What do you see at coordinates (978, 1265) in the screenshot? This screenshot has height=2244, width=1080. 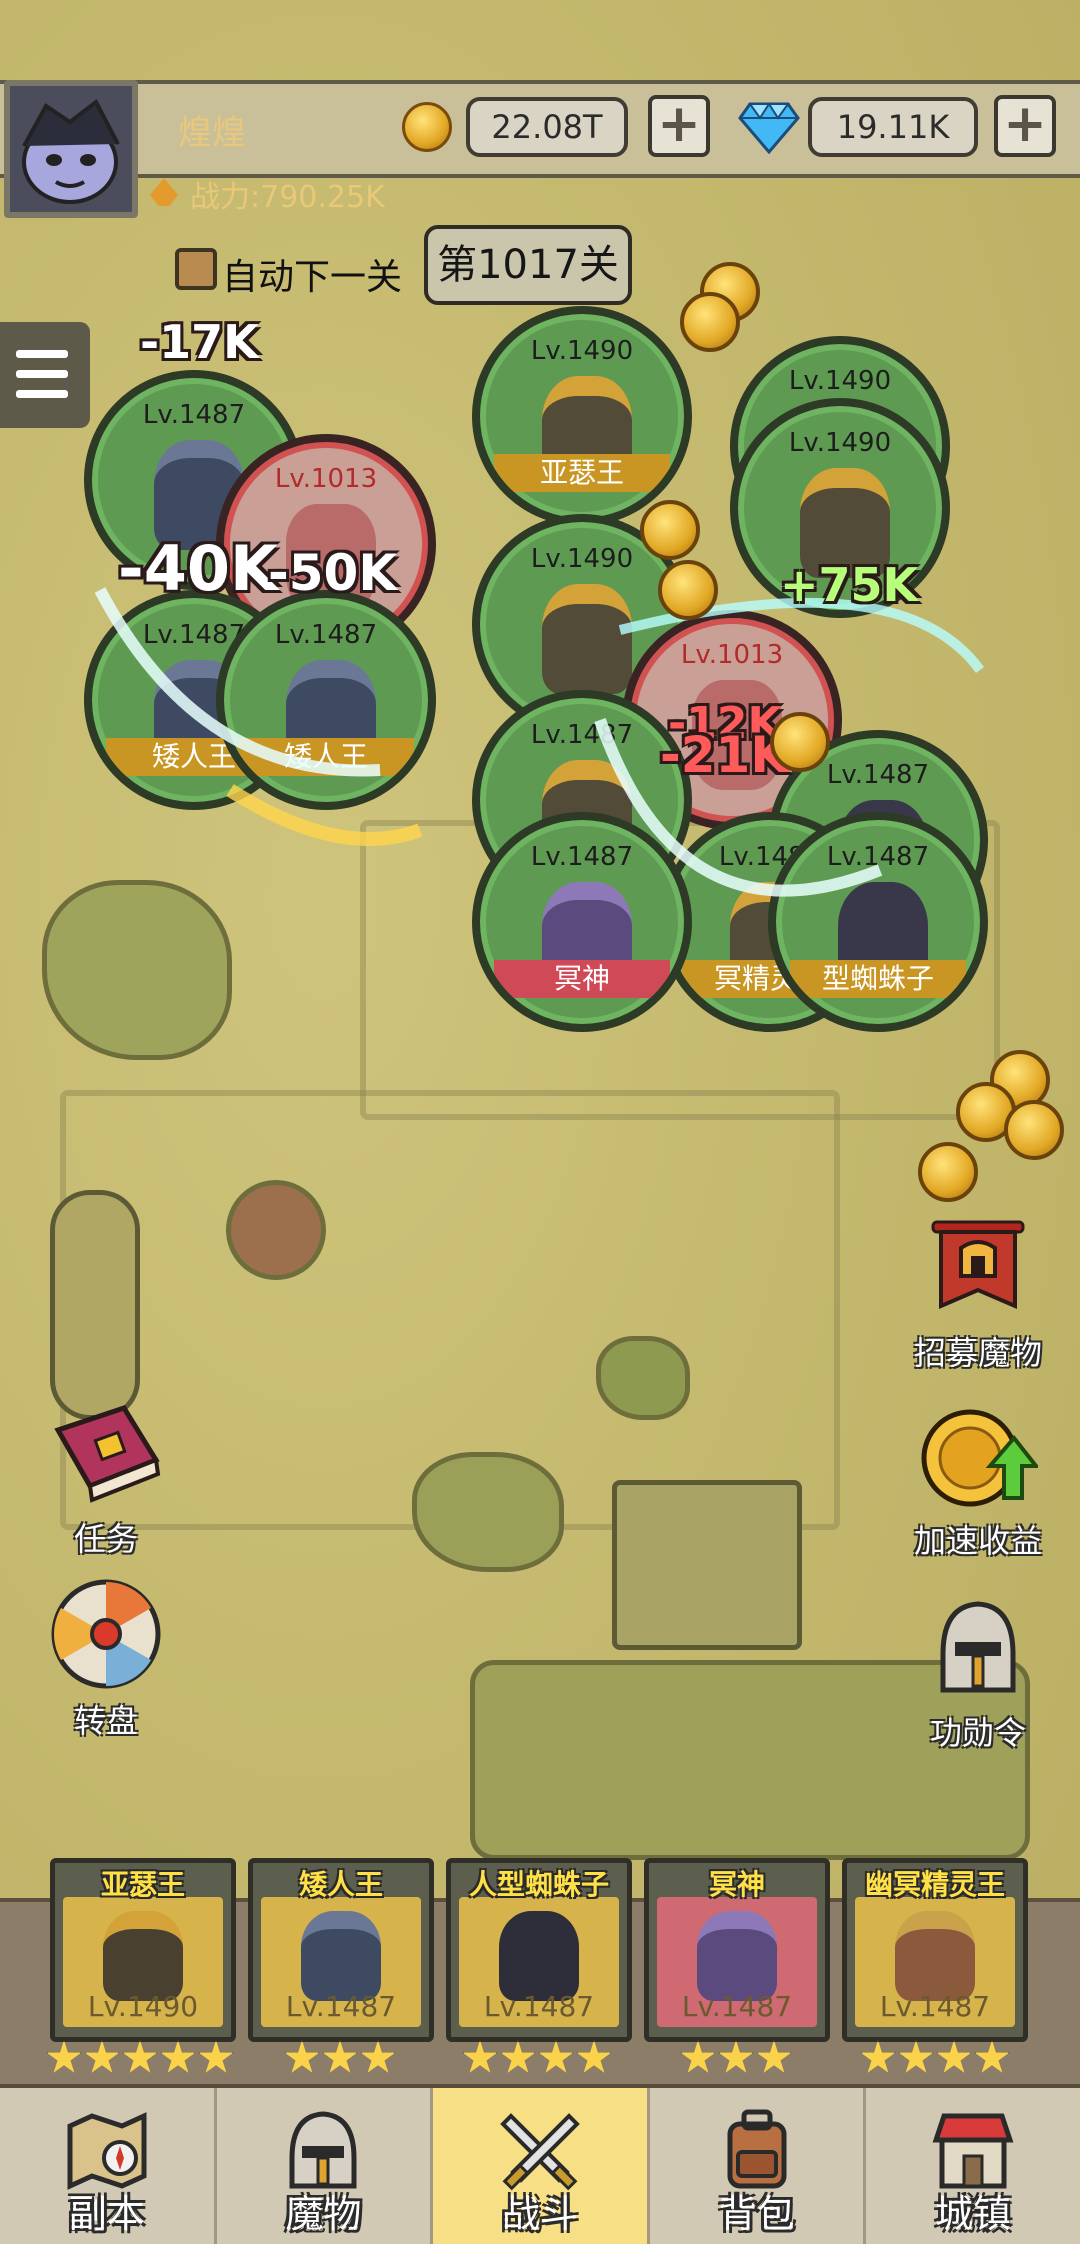 I see `banner-helmet-icon` at bounding box center [978, 1265].